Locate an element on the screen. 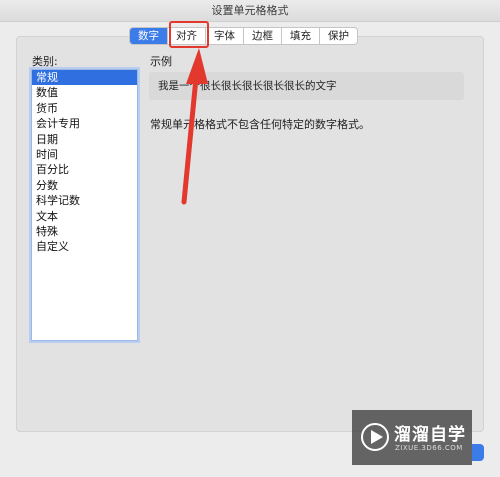  watermark-title: 溜溜自学 is located at coordinates (430, 435).